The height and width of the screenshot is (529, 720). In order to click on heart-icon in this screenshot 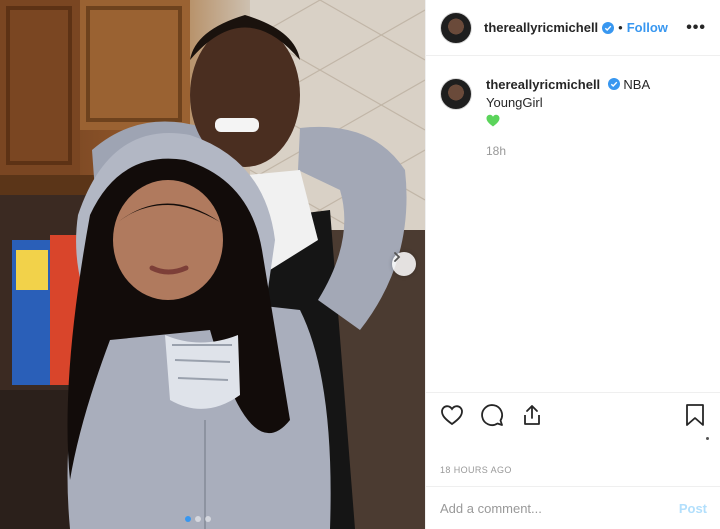, I will do `click(452, 415)`.